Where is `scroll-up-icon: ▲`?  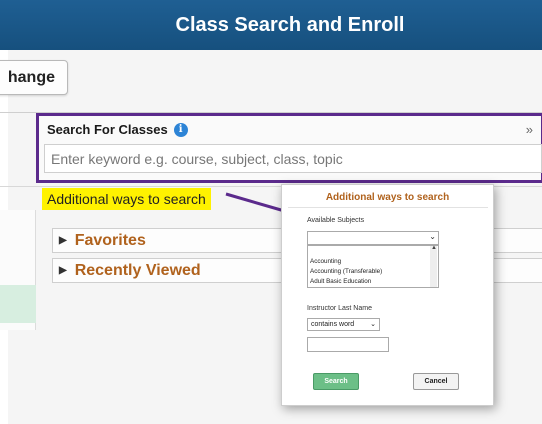 scroll-up-icon: ▲ is located at coordinates (434, 248).